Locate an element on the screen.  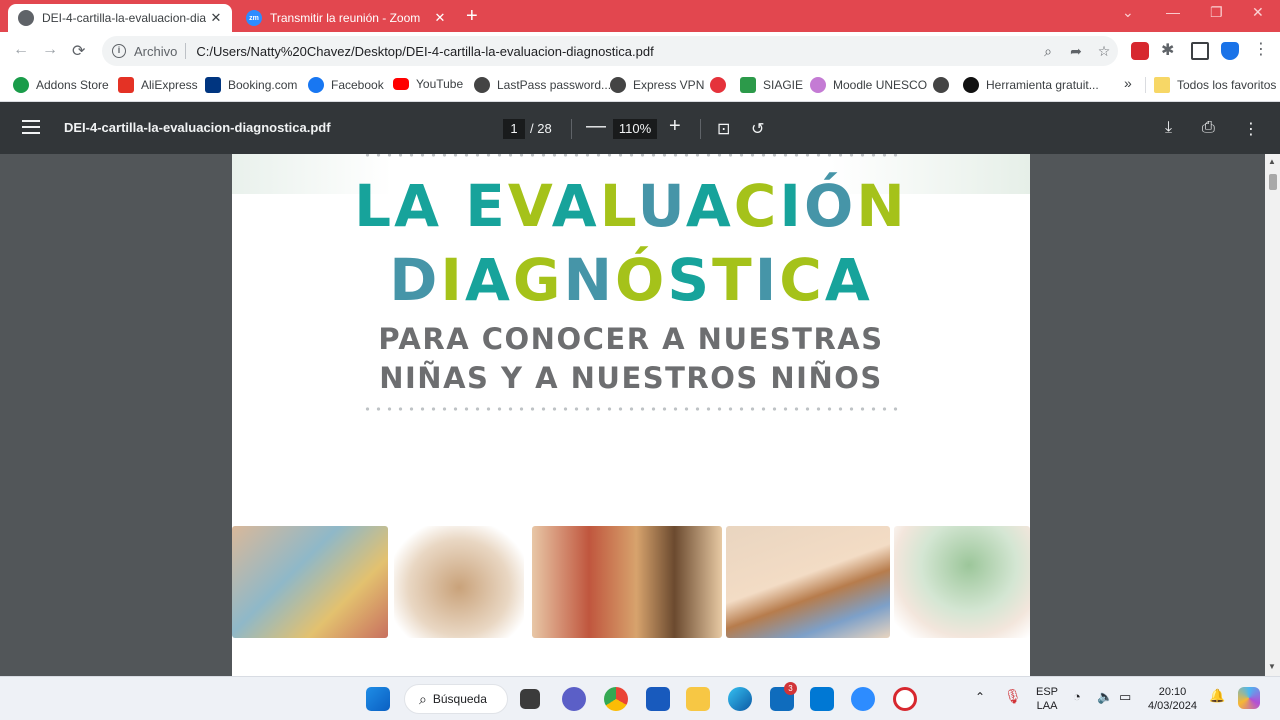
page-number-input: 1 is located at coordinates (514, 129).